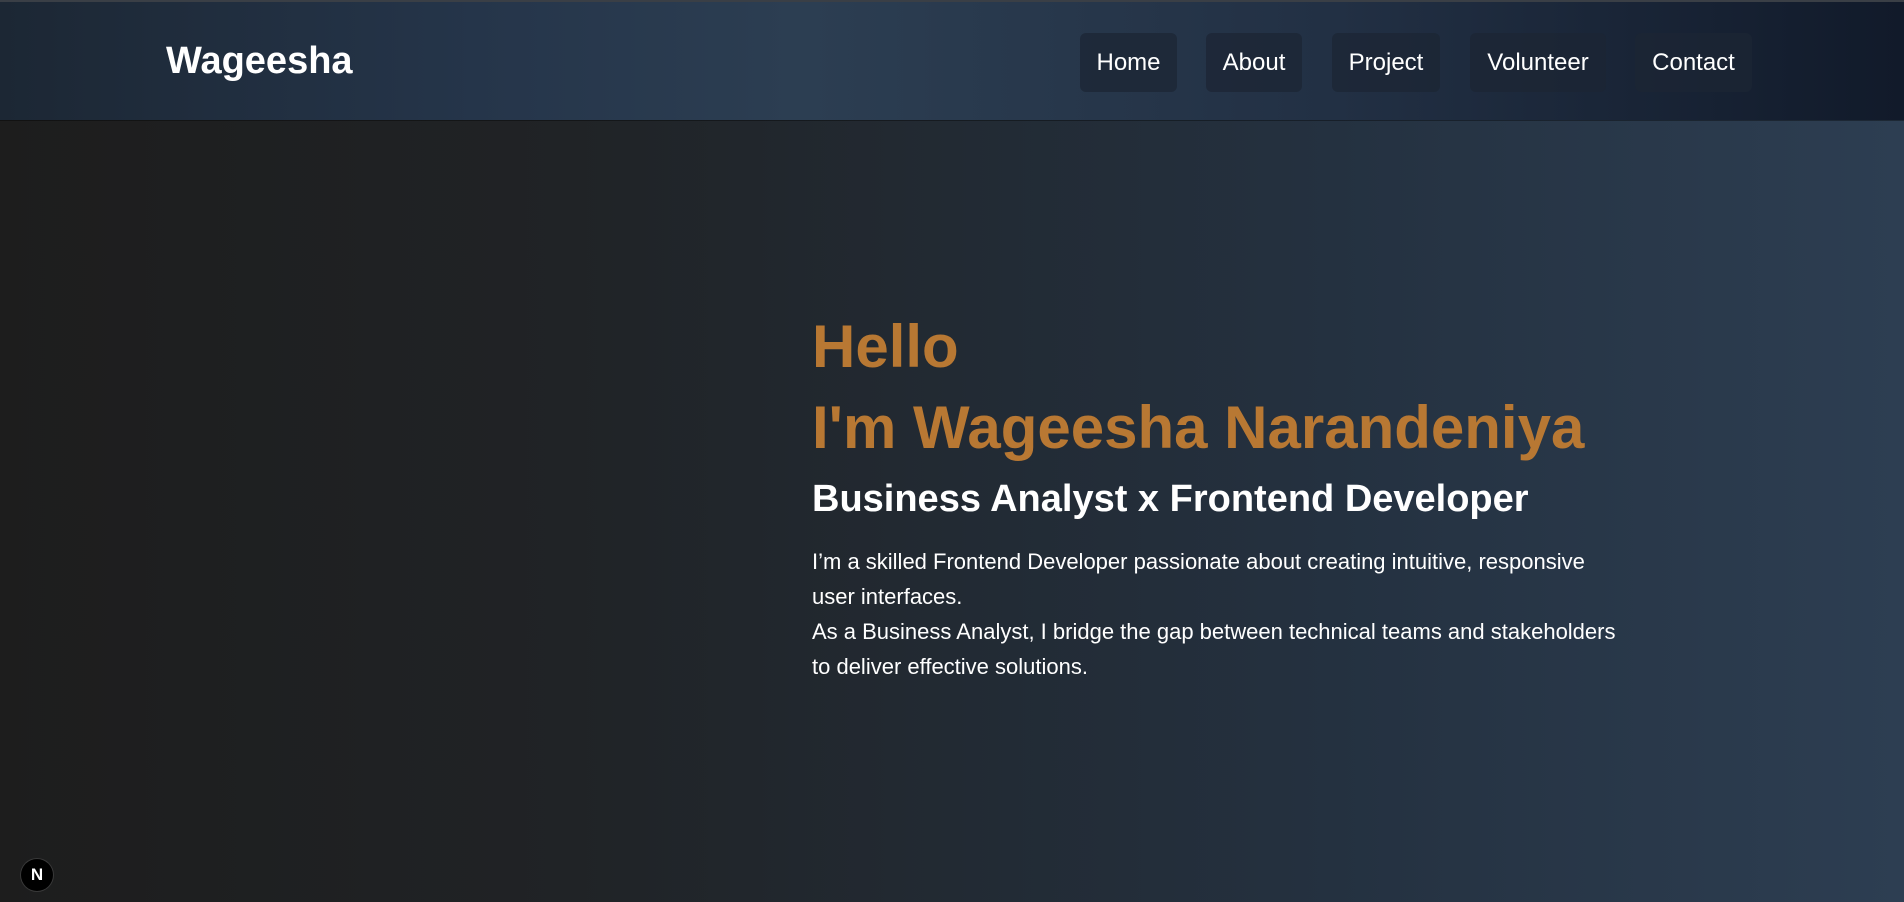 Image resolution: width=1904 pixels, height=902 pixels. Describe the element at coordinates (1128, 62) in the screenshot. I see `nav-home: Home` at that location.